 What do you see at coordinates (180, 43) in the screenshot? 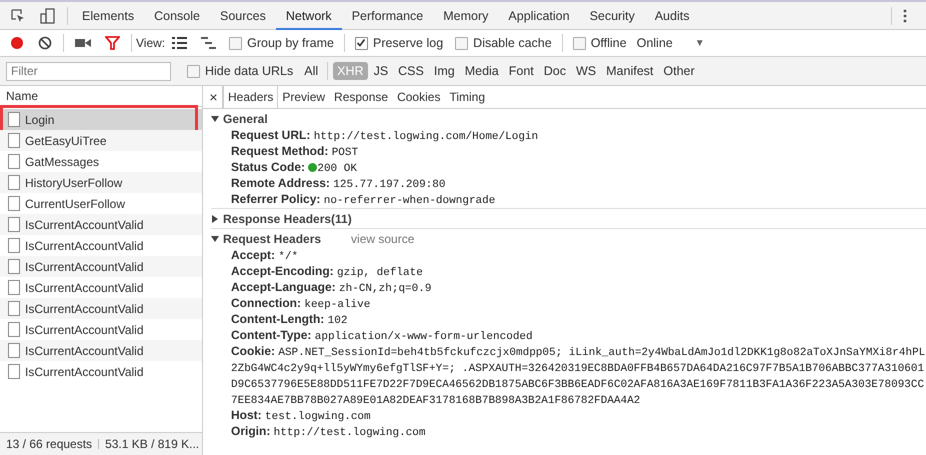
I see `list-view-icon` at bounding box center [180, 43].